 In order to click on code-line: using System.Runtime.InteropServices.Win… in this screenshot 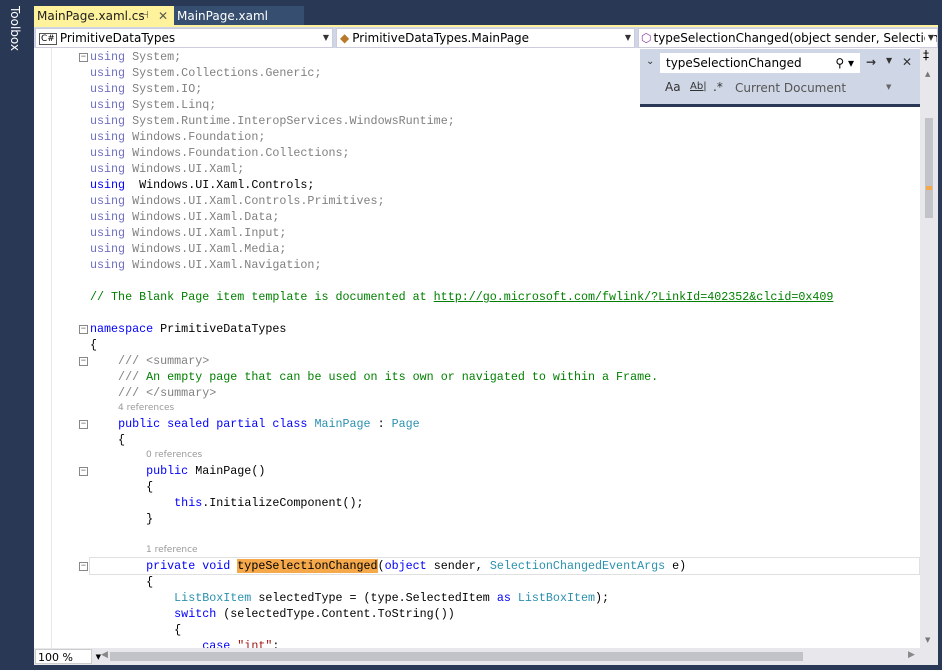, I will do `click(504, 121)`.